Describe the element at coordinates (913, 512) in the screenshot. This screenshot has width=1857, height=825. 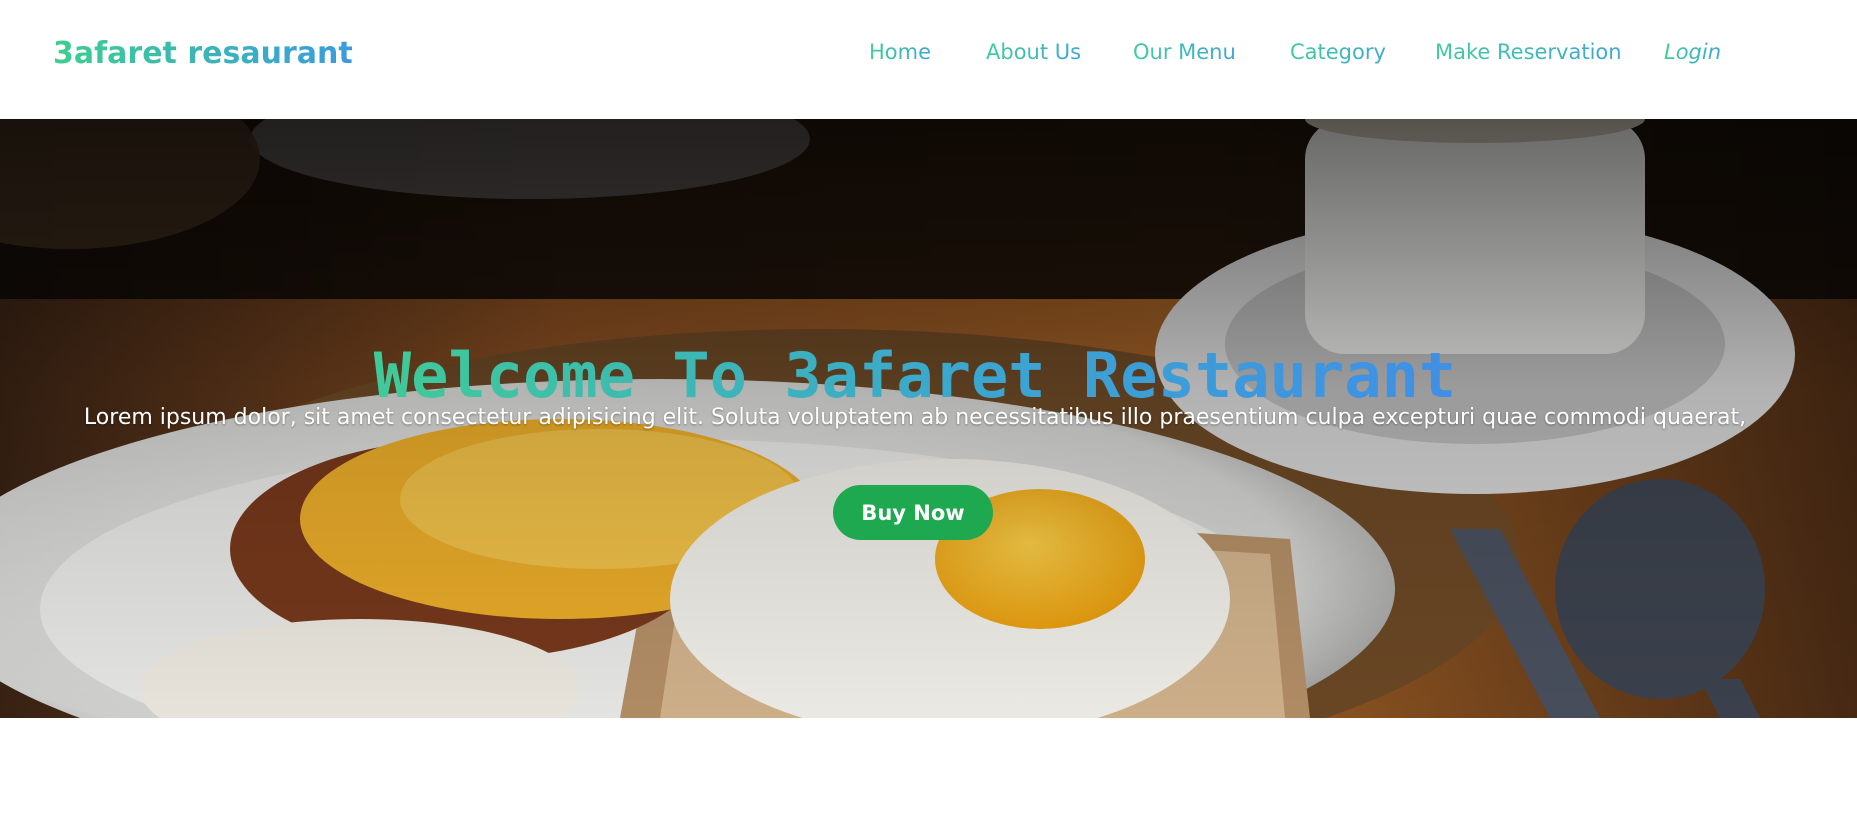
I see `buy-now-button: Buy Now` at that location.